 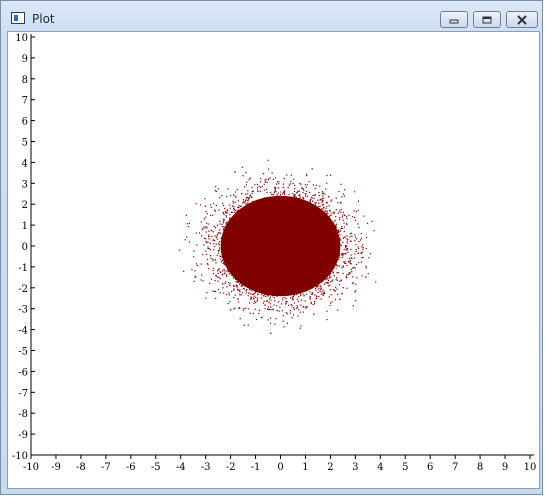 What do you see at coordinates (522, 19) in the screenshot?
I see `close-button` at bounding box center [522, 19].